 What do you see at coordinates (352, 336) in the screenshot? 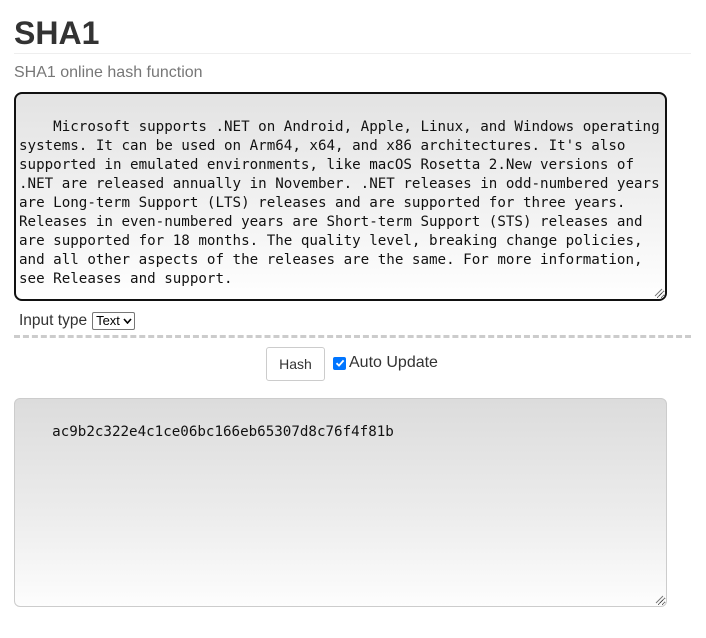
I see `section-divider` at bounding box center [352, 336].